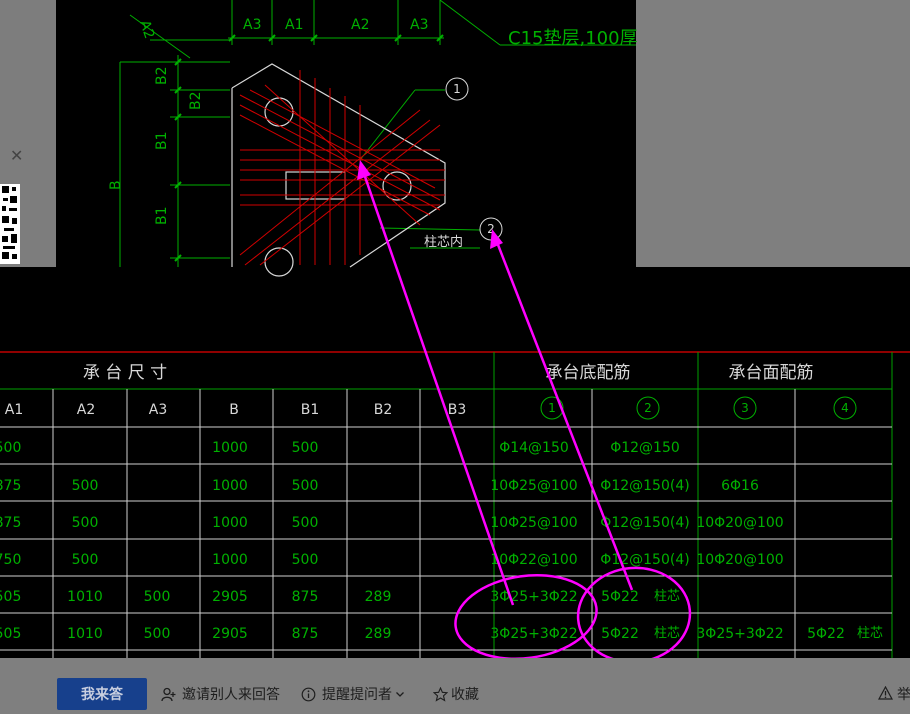  I want to click on table-cell-c4: 5Φ22, so click(826, 634).